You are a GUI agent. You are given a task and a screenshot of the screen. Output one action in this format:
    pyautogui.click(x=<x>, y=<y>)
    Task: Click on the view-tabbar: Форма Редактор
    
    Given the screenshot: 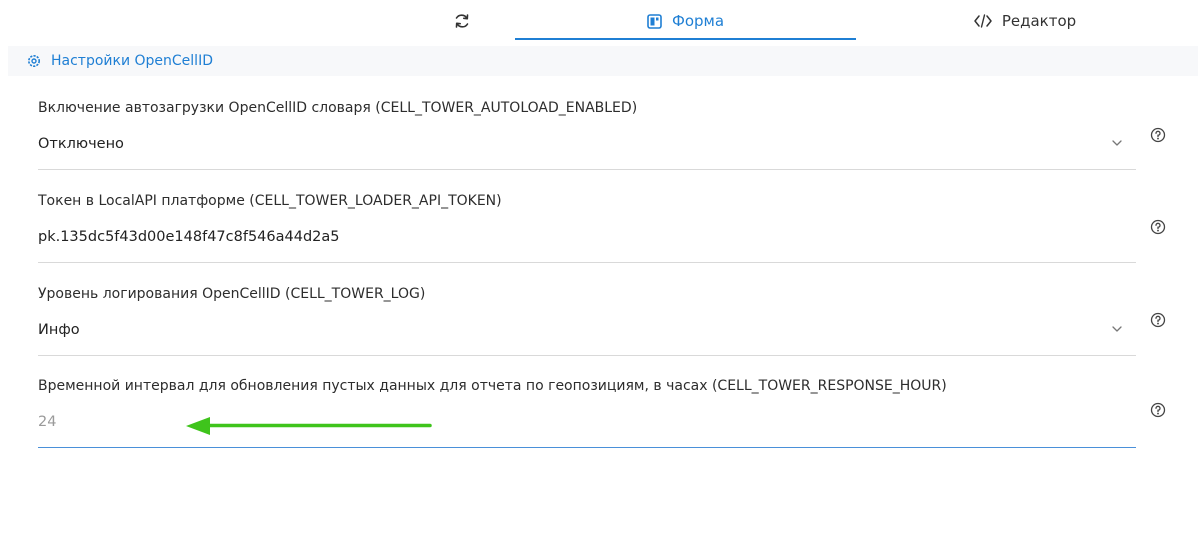 What is the action you would take?
    pyautogui.click(x=601, y=22)
    